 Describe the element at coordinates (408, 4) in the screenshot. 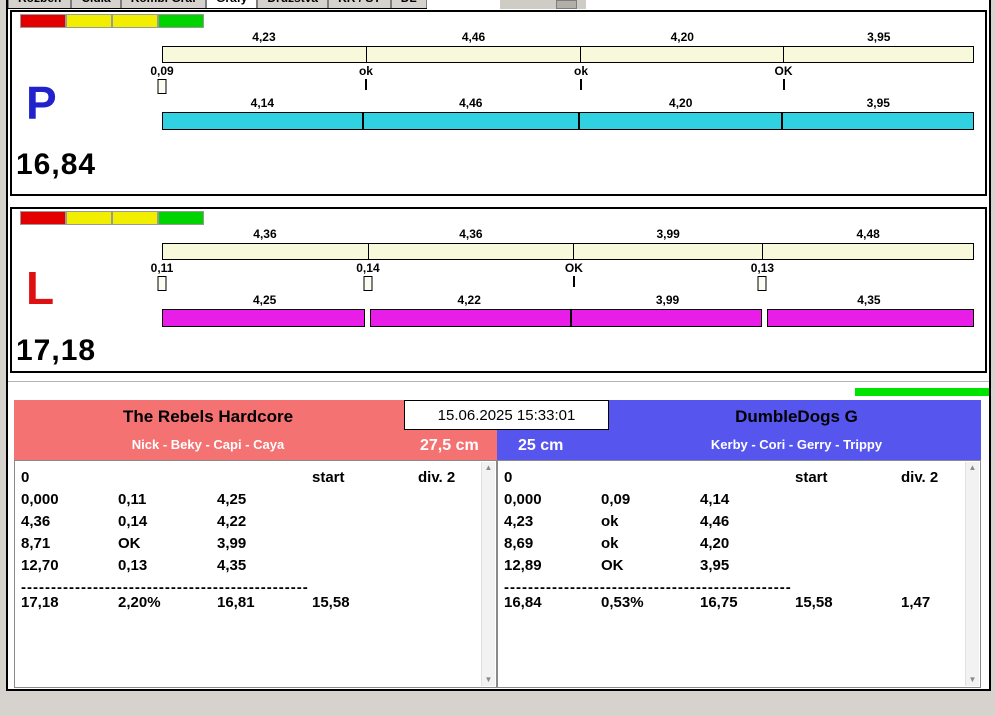

I see `tab-dl: DL` at that location.